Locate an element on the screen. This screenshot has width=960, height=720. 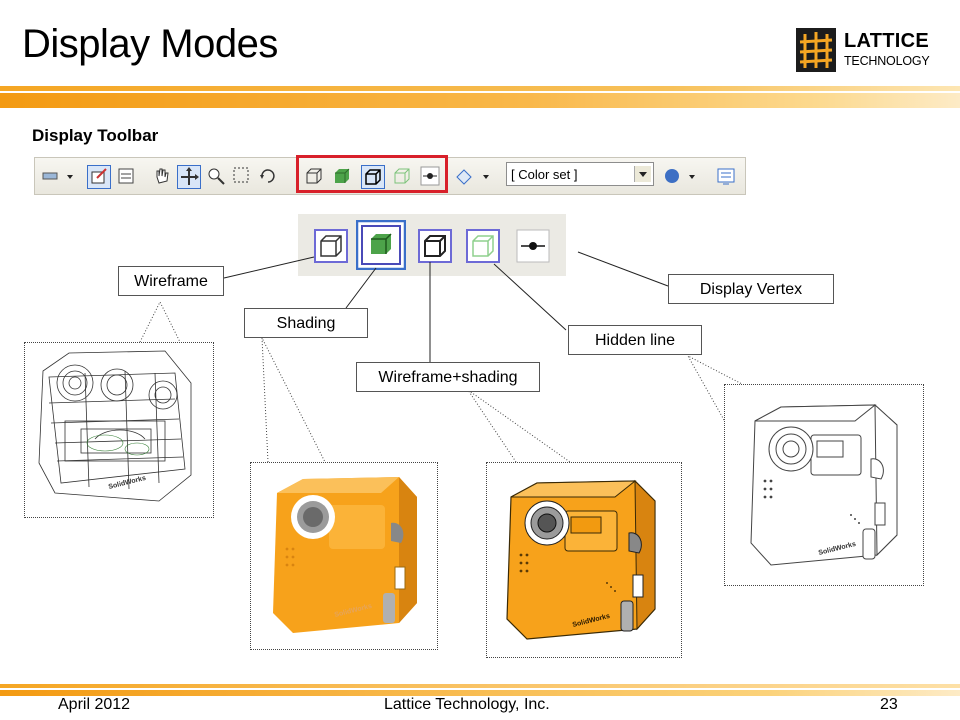
wireframe-render-panel: SolidWorks is located at coordinates (119, 430).